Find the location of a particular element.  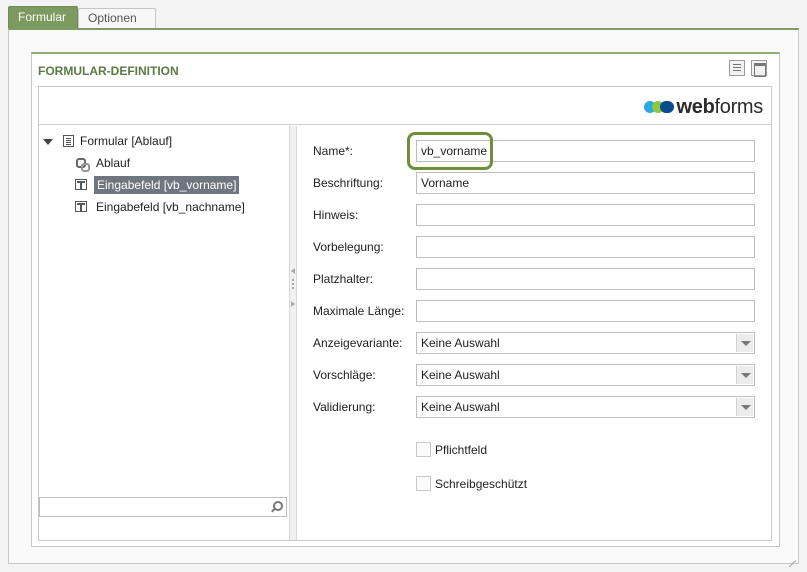

panel-splitter is located at coordinates (293, 333).